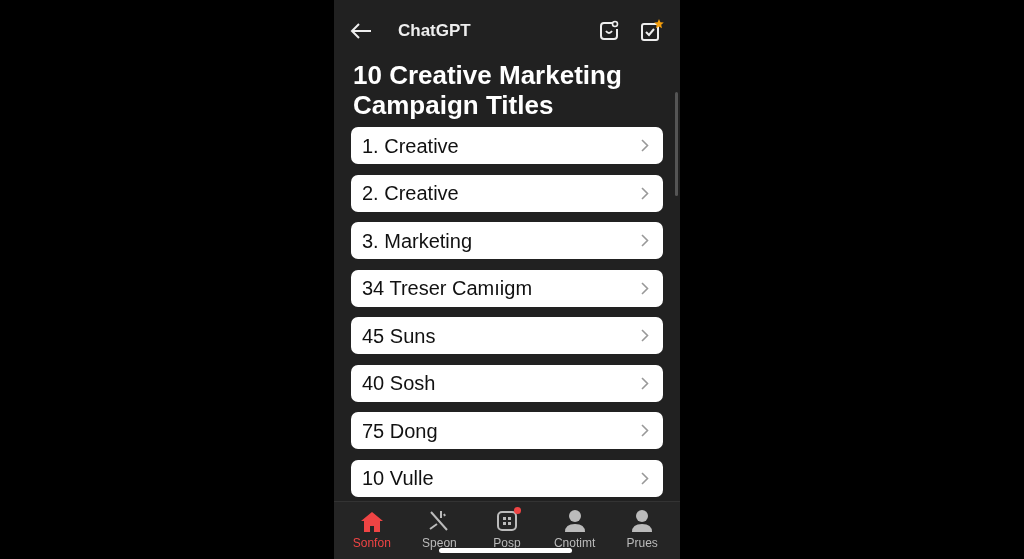 This screenshot has width=1024, height=559. Describe the element at coordinates (642, 533) in the screenshot. I see `nav-tab: Prues` at that location.